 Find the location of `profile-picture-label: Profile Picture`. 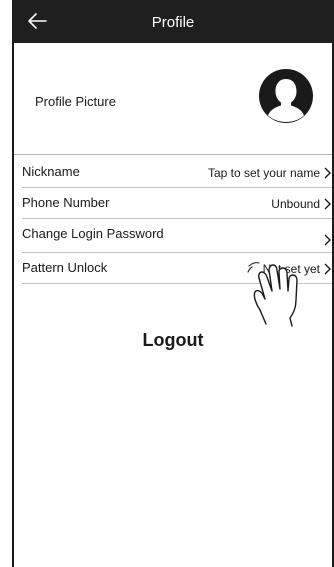

profile-picture-label: Profile Picture is located at coordinates (75, 101).